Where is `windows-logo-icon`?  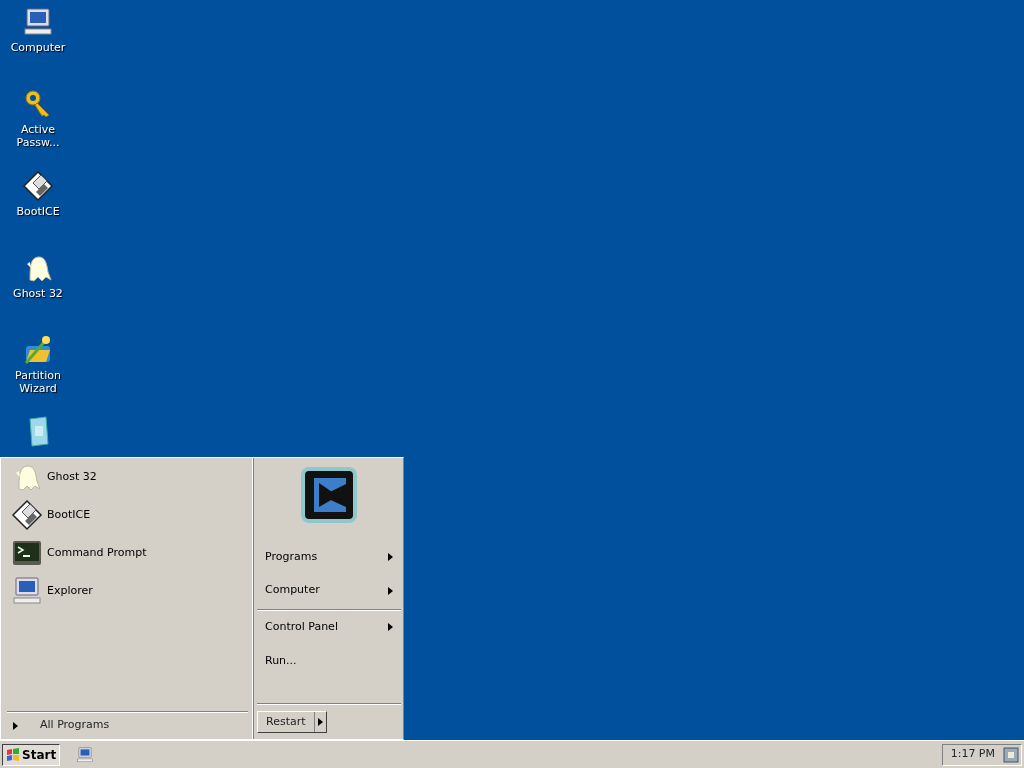
windows-logo-icon is located at coordinates (13, 754).